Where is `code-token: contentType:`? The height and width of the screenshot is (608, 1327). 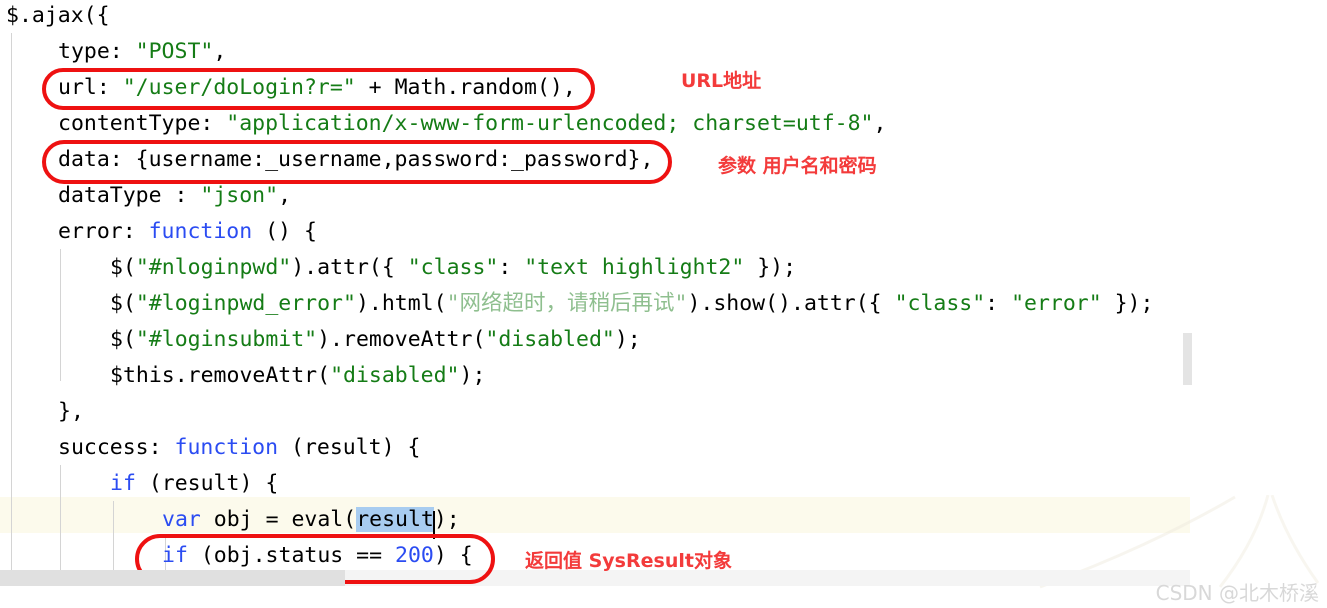
code-token: contentType: is located at coordinates (142, 123).